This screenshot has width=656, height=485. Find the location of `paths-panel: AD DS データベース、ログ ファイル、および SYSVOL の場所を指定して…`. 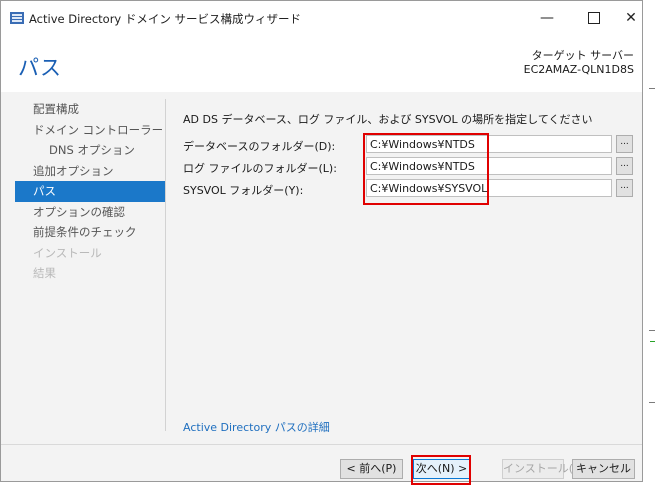

paths-panel: AD DS データベース、ログ ファイル、および SYSVOL の場所を指定して… is located at coordinates (408, 154).